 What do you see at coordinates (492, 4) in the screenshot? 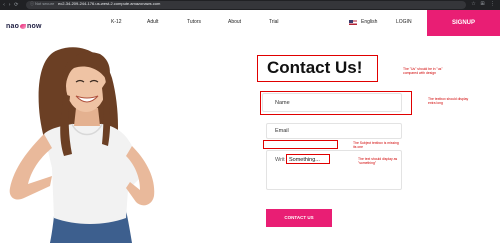
I see `browser-menu-icon: ⋮` at bounding box center [492, 4].